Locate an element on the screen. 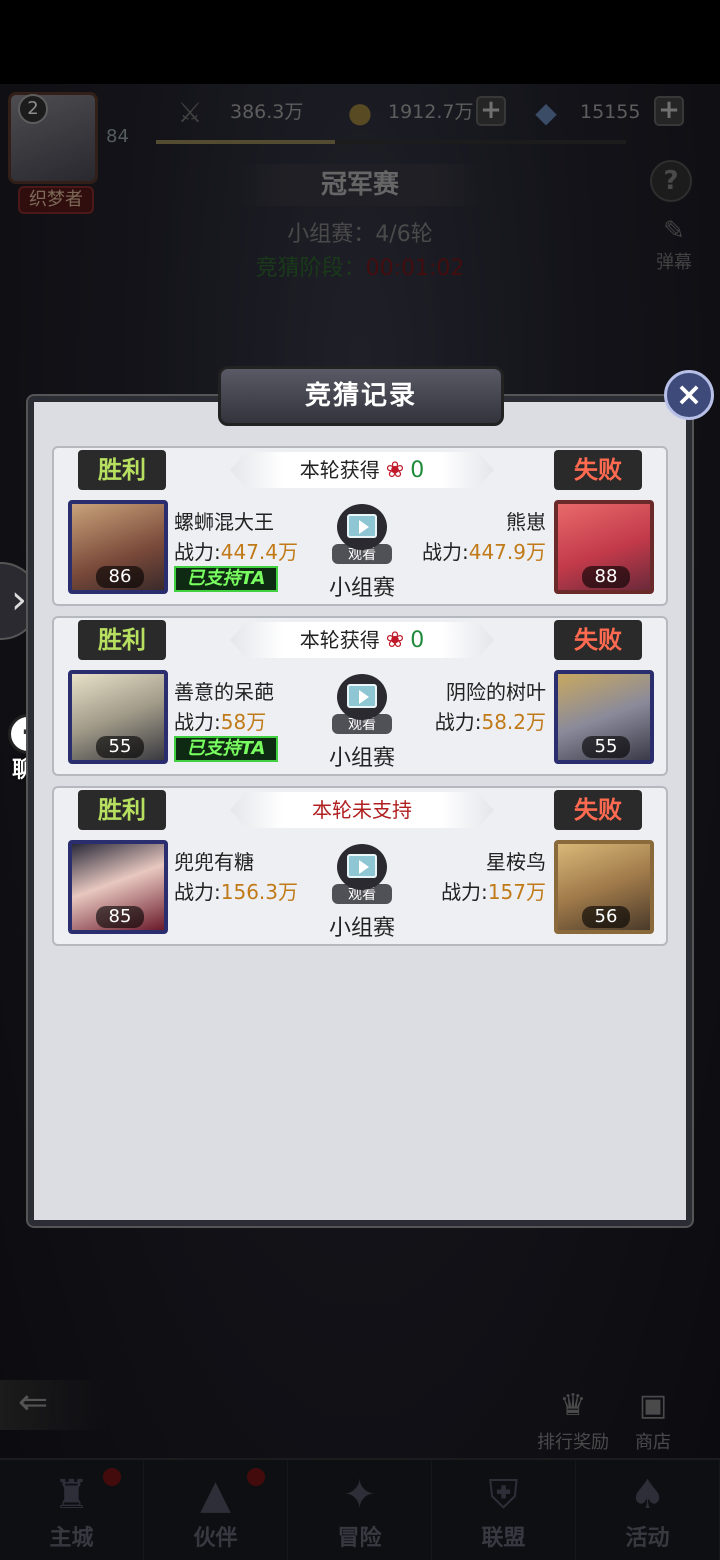 This screenshot has width=720, height=1560. player-name-left: 善意的呆葩 is located at coordinates (224, 692).